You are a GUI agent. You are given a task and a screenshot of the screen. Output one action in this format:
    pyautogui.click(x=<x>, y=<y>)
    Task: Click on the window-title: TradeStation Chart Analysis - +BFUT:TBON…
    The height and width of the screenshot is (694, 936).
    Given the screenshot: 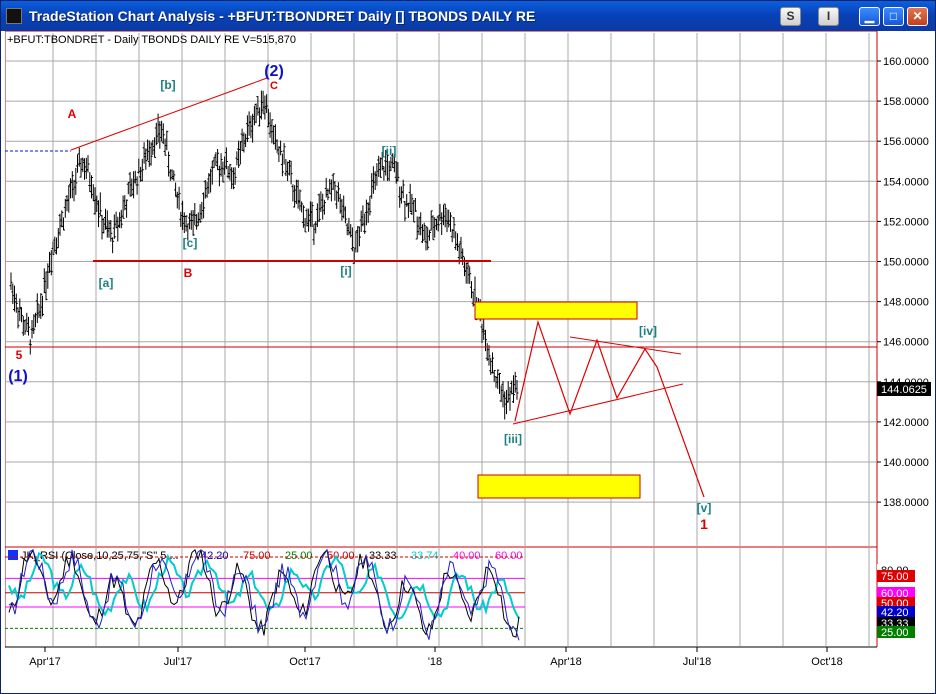 What is the action you would take?
    pyautogui.click(x=282, y=16)
    